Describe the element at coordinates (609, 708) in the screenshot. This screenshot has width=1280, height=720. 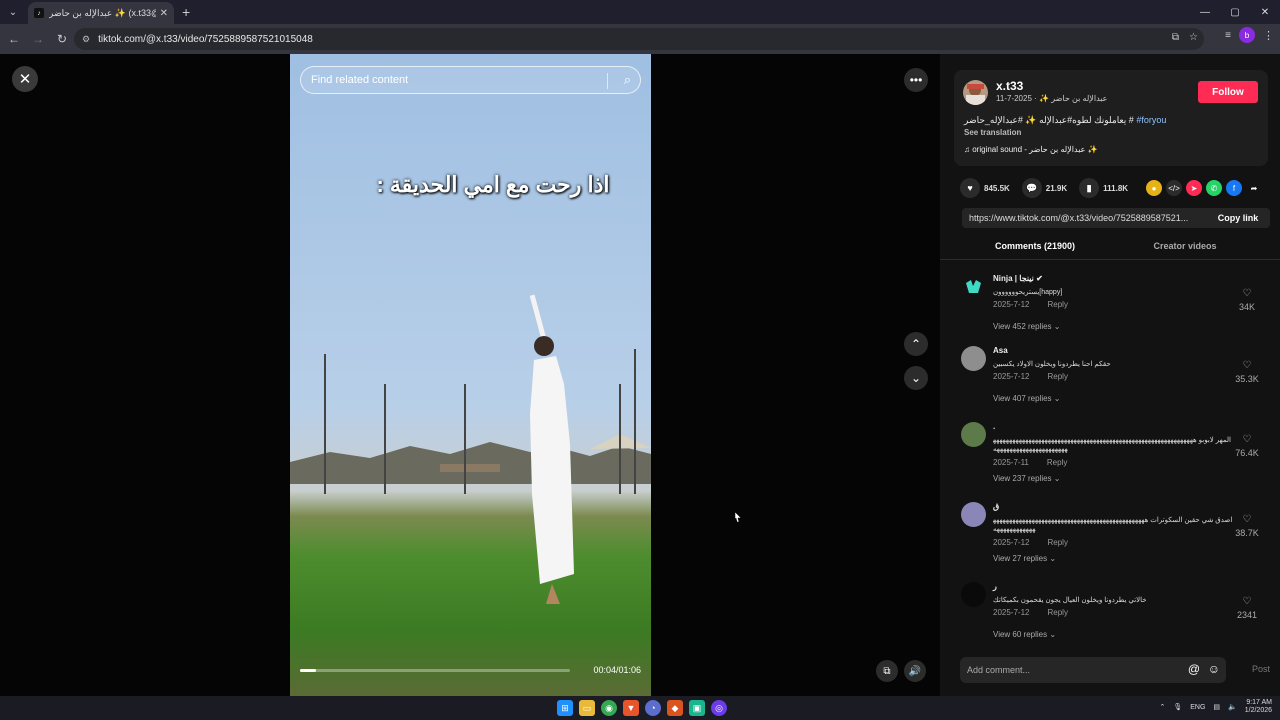
I see `chrome-icon: ◉` at that location.